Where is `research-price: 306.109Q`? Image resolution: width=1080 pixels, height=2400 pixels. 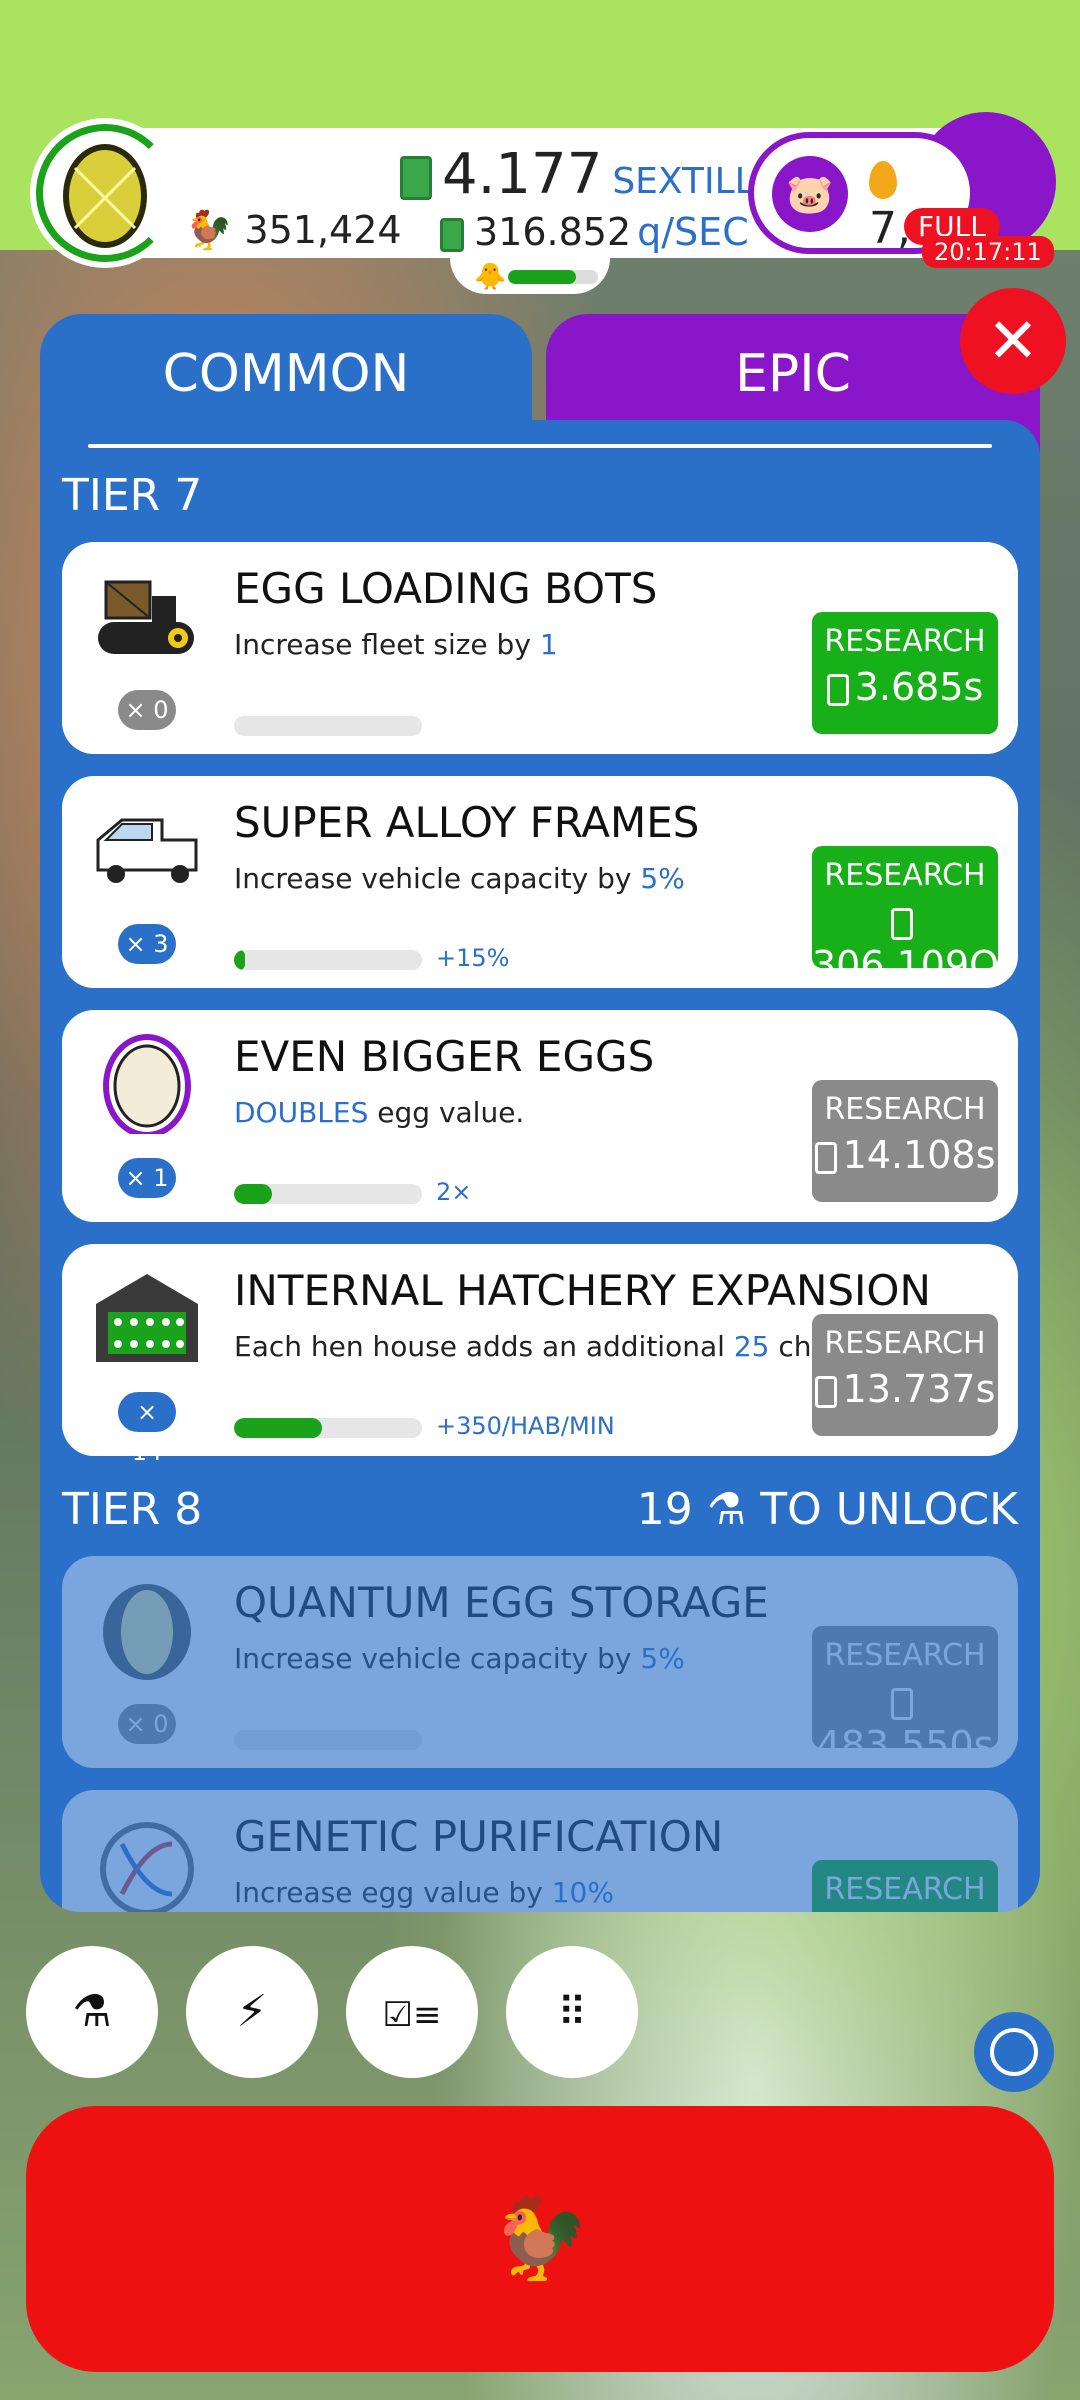 research-price: 306.109Q is located at coordinates (905, 943).